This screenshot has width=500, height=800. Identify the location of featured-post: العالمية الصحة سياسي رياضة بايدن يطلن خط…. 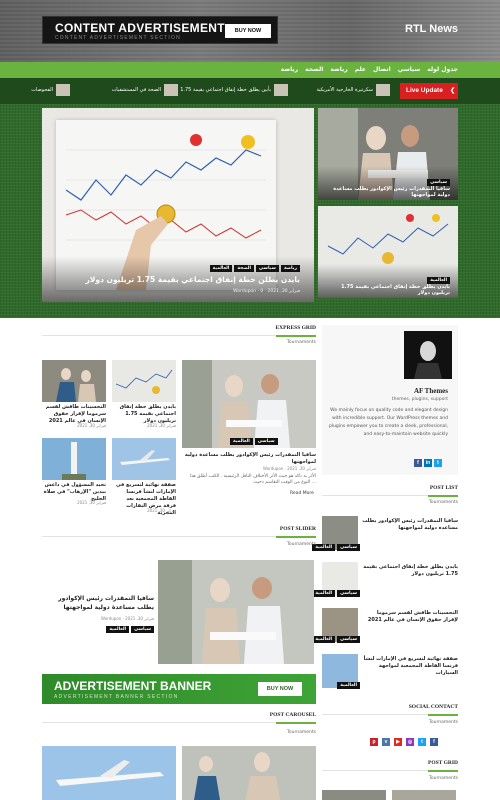
(178, 205).